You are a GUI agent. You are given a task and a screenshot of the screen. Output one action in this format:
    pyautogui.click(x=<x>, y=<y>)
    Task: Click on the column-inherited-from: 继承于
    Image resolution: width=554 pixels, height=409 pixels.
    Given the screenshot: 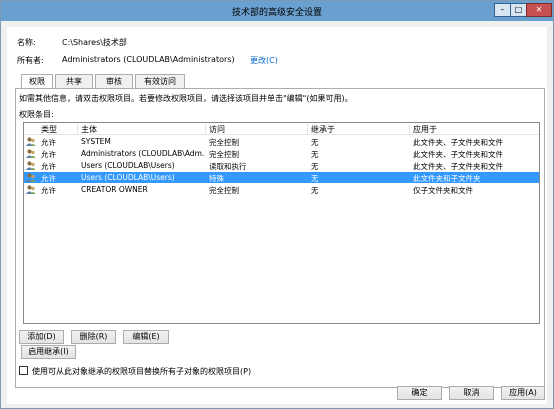 What is the action you would take?
    pyautogui.click(x=359, y=129)
    